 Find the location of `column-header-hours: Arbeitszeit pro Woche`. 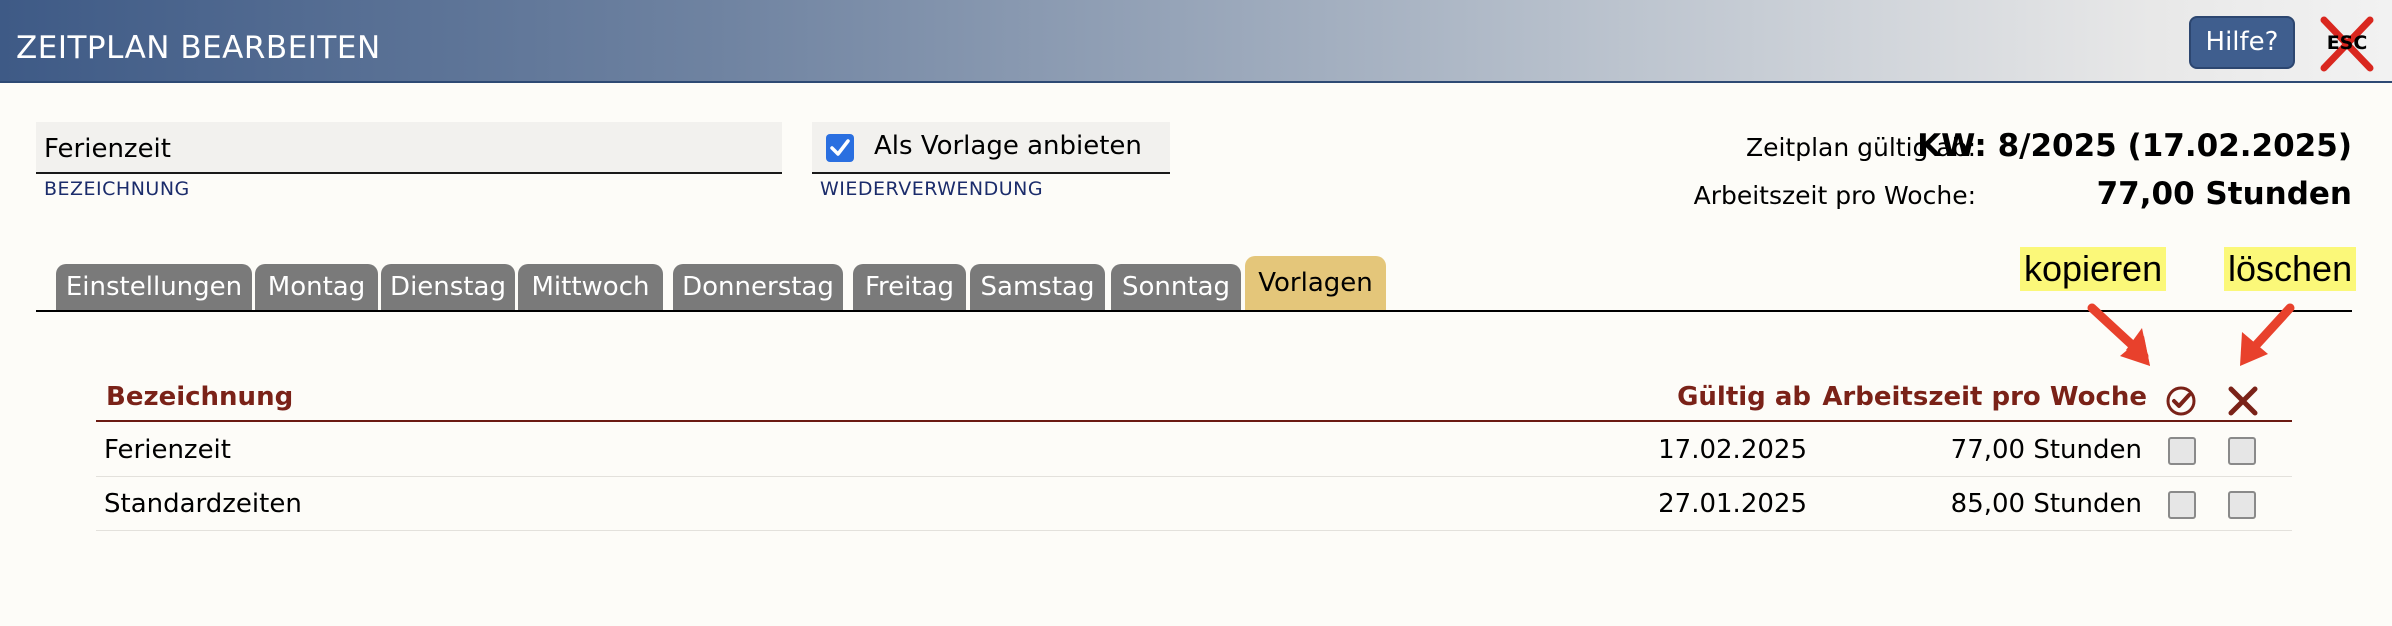

column-header-hours: Arbeitszeit pro Woche is located at coordinates (1984, 397).